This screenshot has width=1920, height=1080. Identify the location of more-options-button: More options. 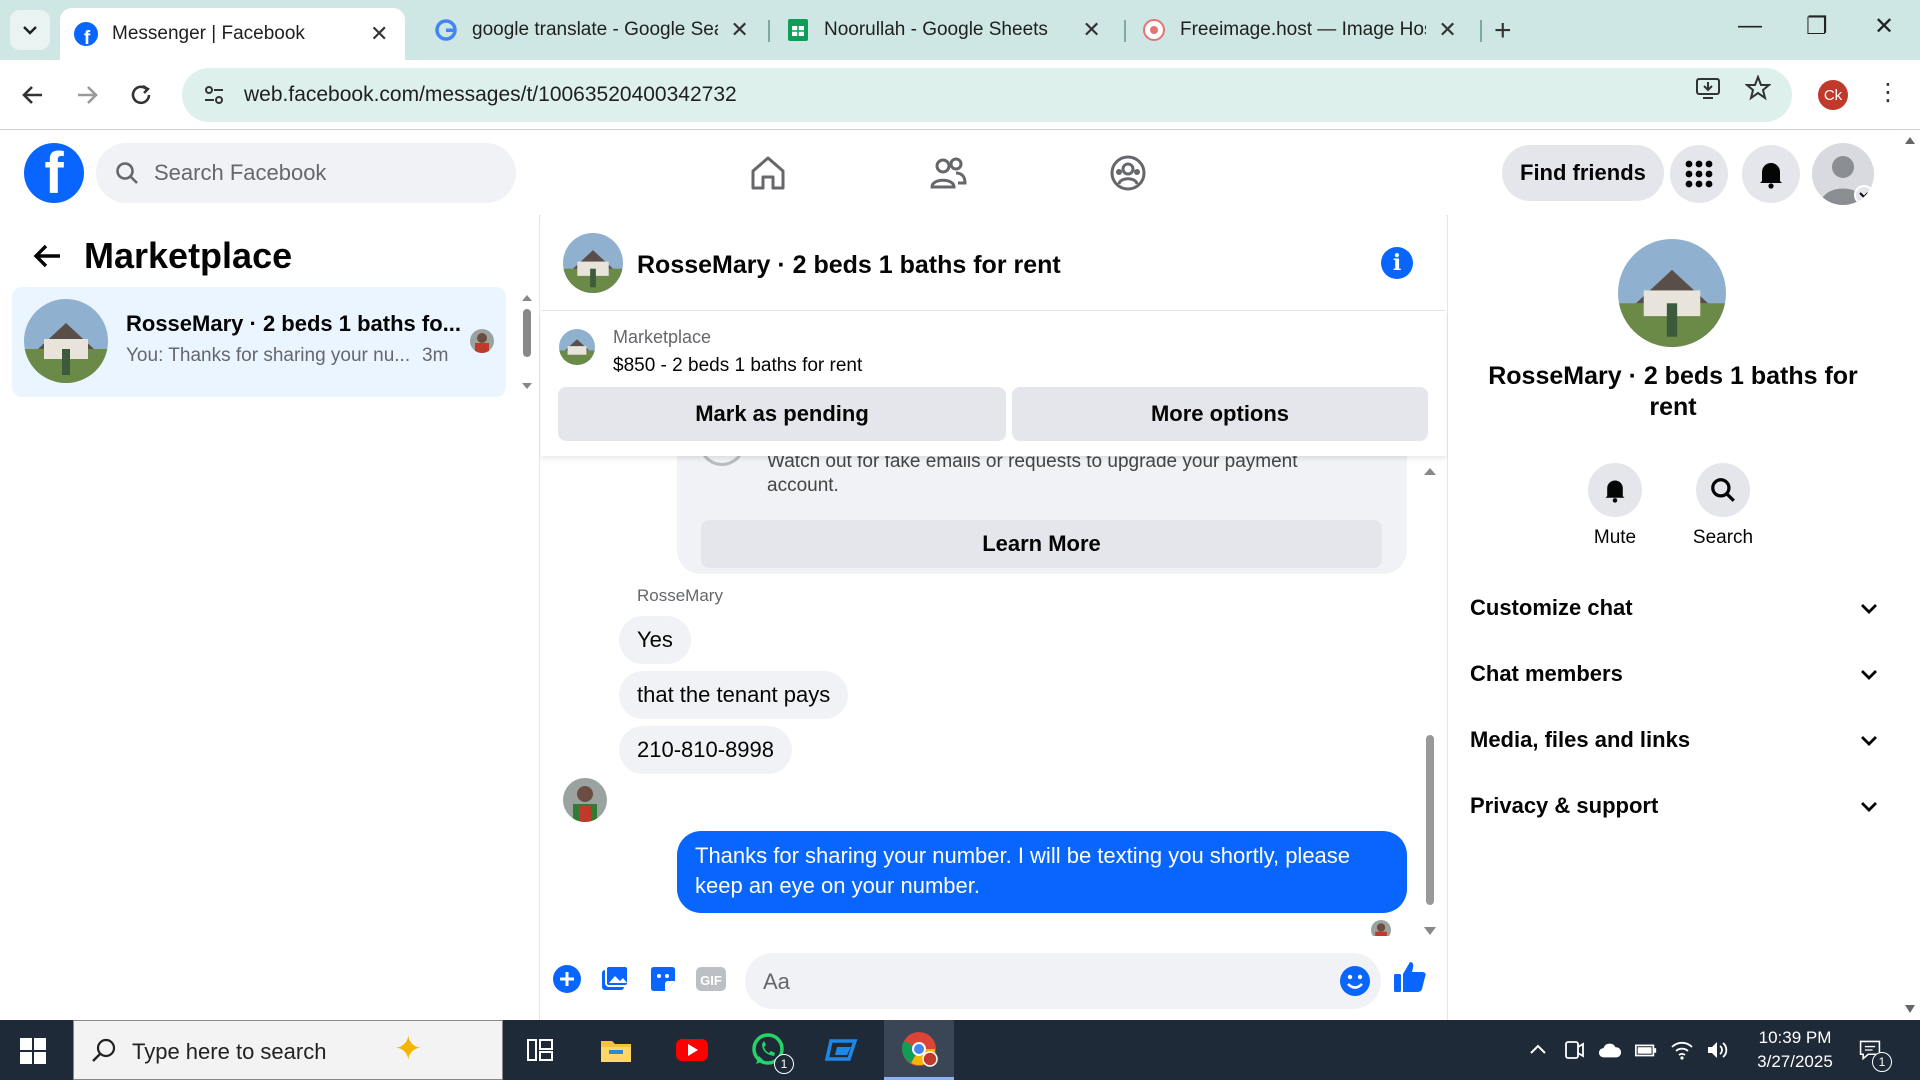
(1220, 414).